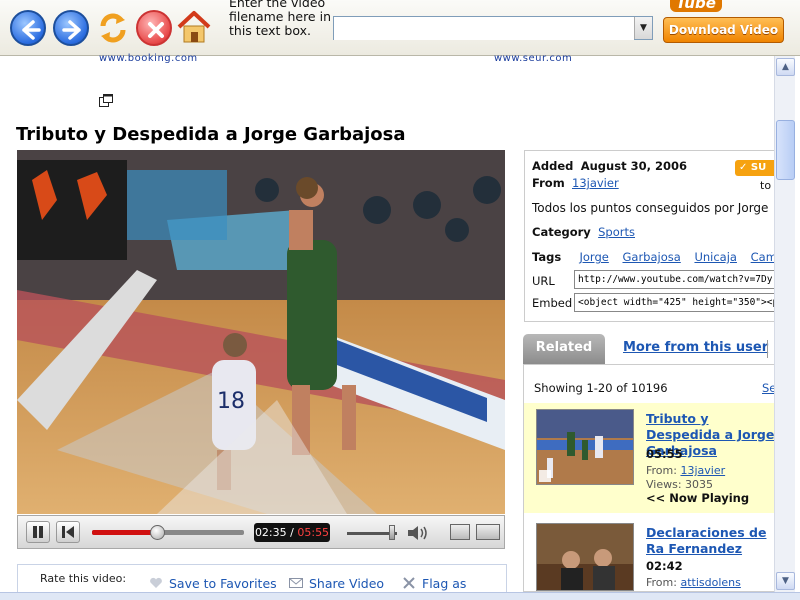  Describe the element at coordinates (296, 583) in the screenshot. I see `envelope-icon` at that location.